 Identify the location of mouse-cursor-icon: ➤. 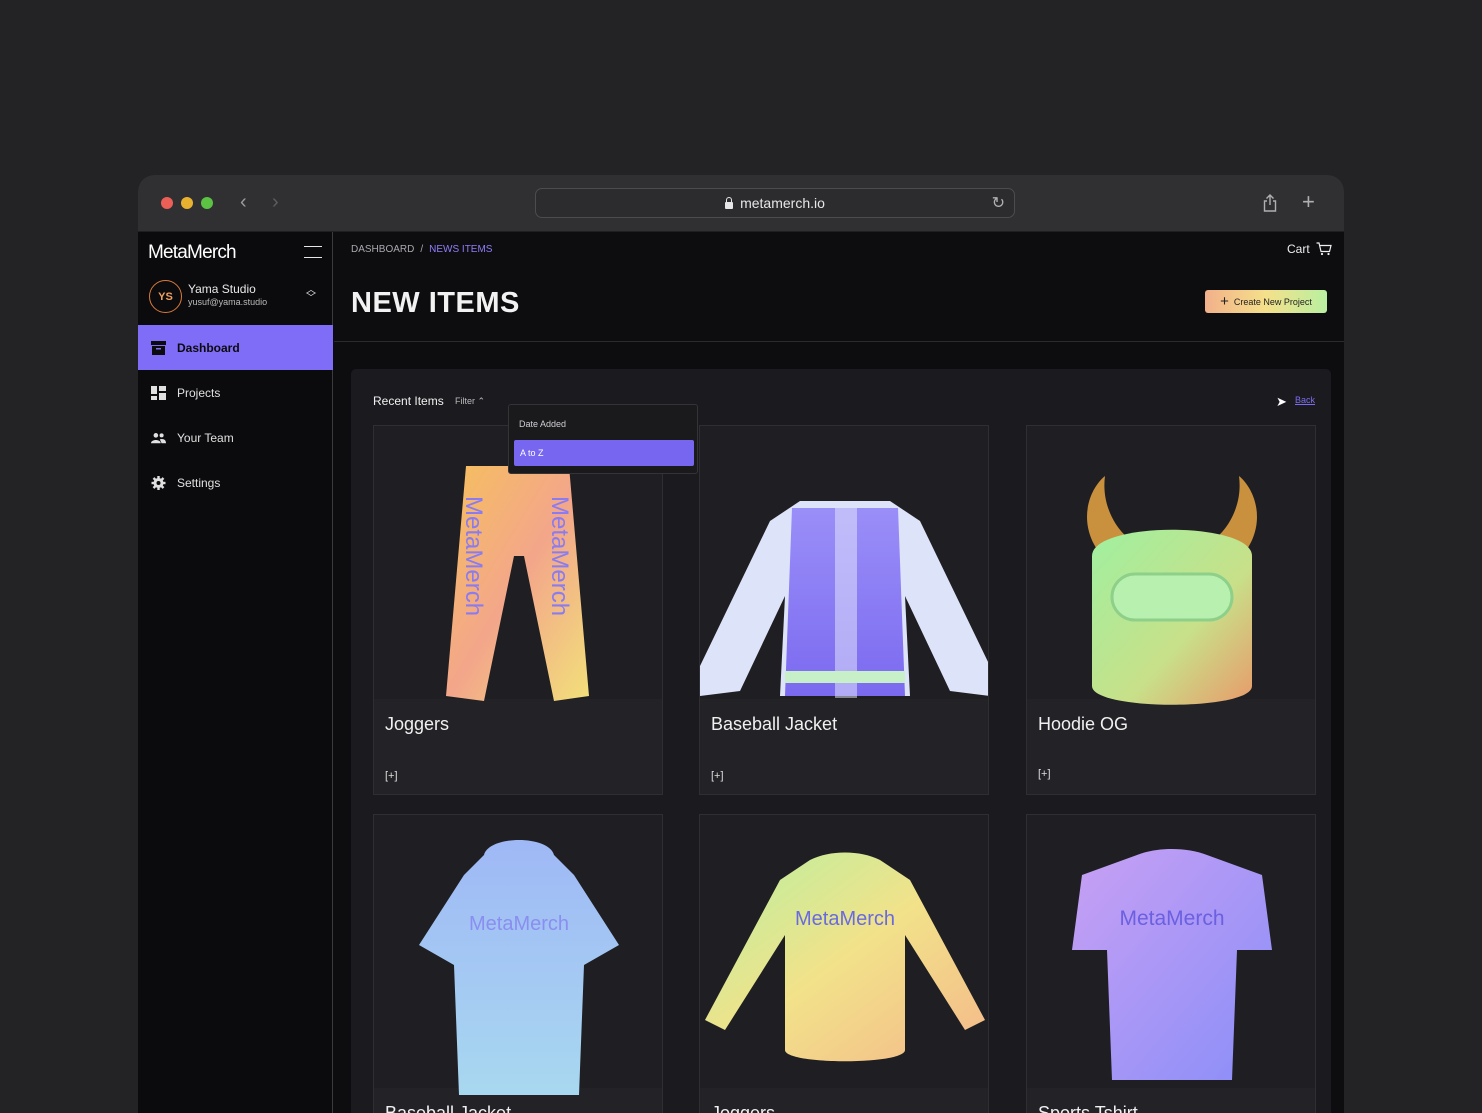
(1281, 401).